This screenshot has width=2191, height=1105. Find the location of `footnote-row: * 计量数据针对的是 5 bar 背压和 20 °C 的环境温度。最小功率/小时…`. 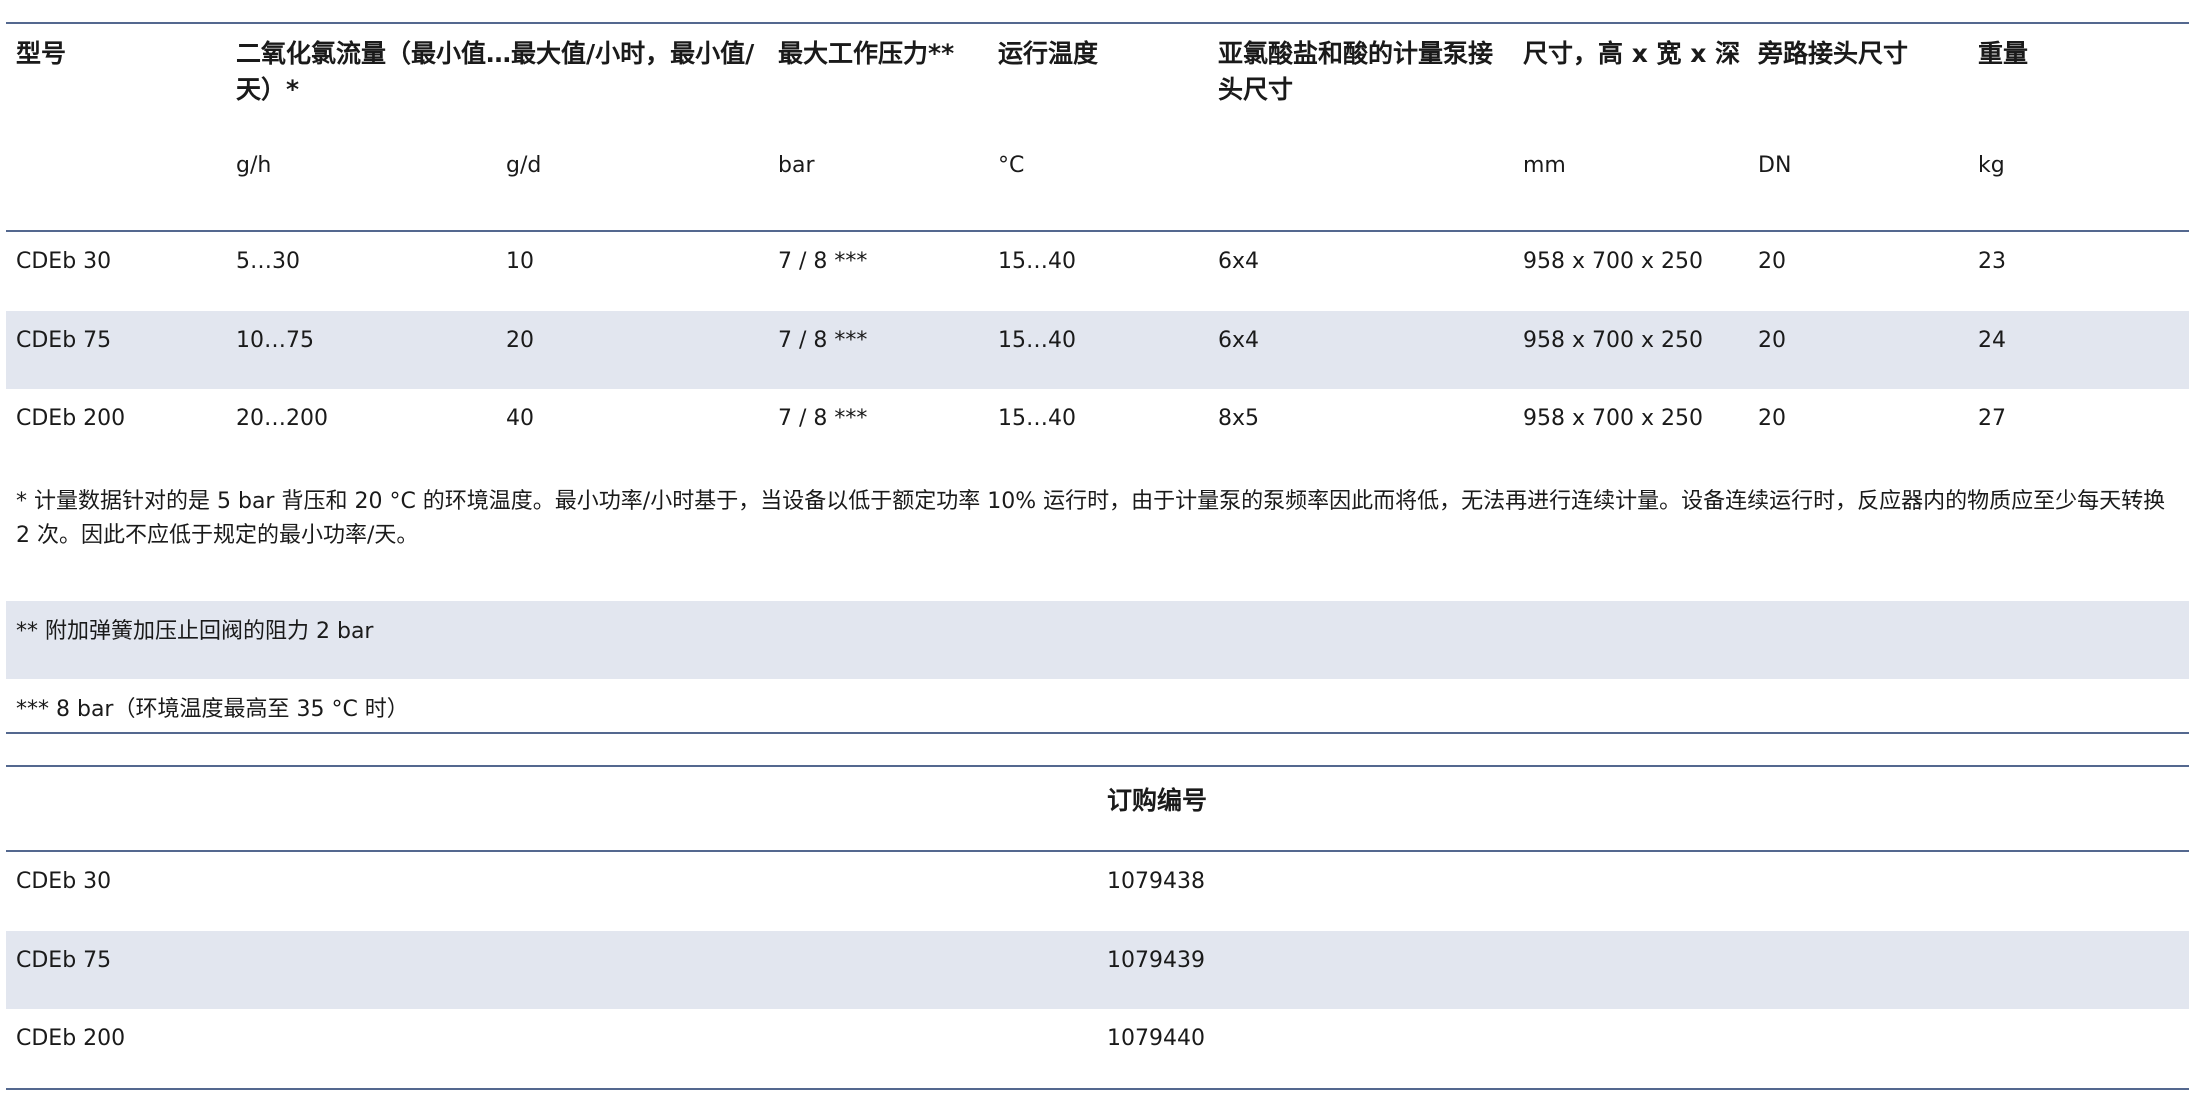

footnote-row: * 计量数据针对的是 5 bar 背压和 20 °C 的环境温度。最小功率/小时… is located at coordinates (1097, 534).